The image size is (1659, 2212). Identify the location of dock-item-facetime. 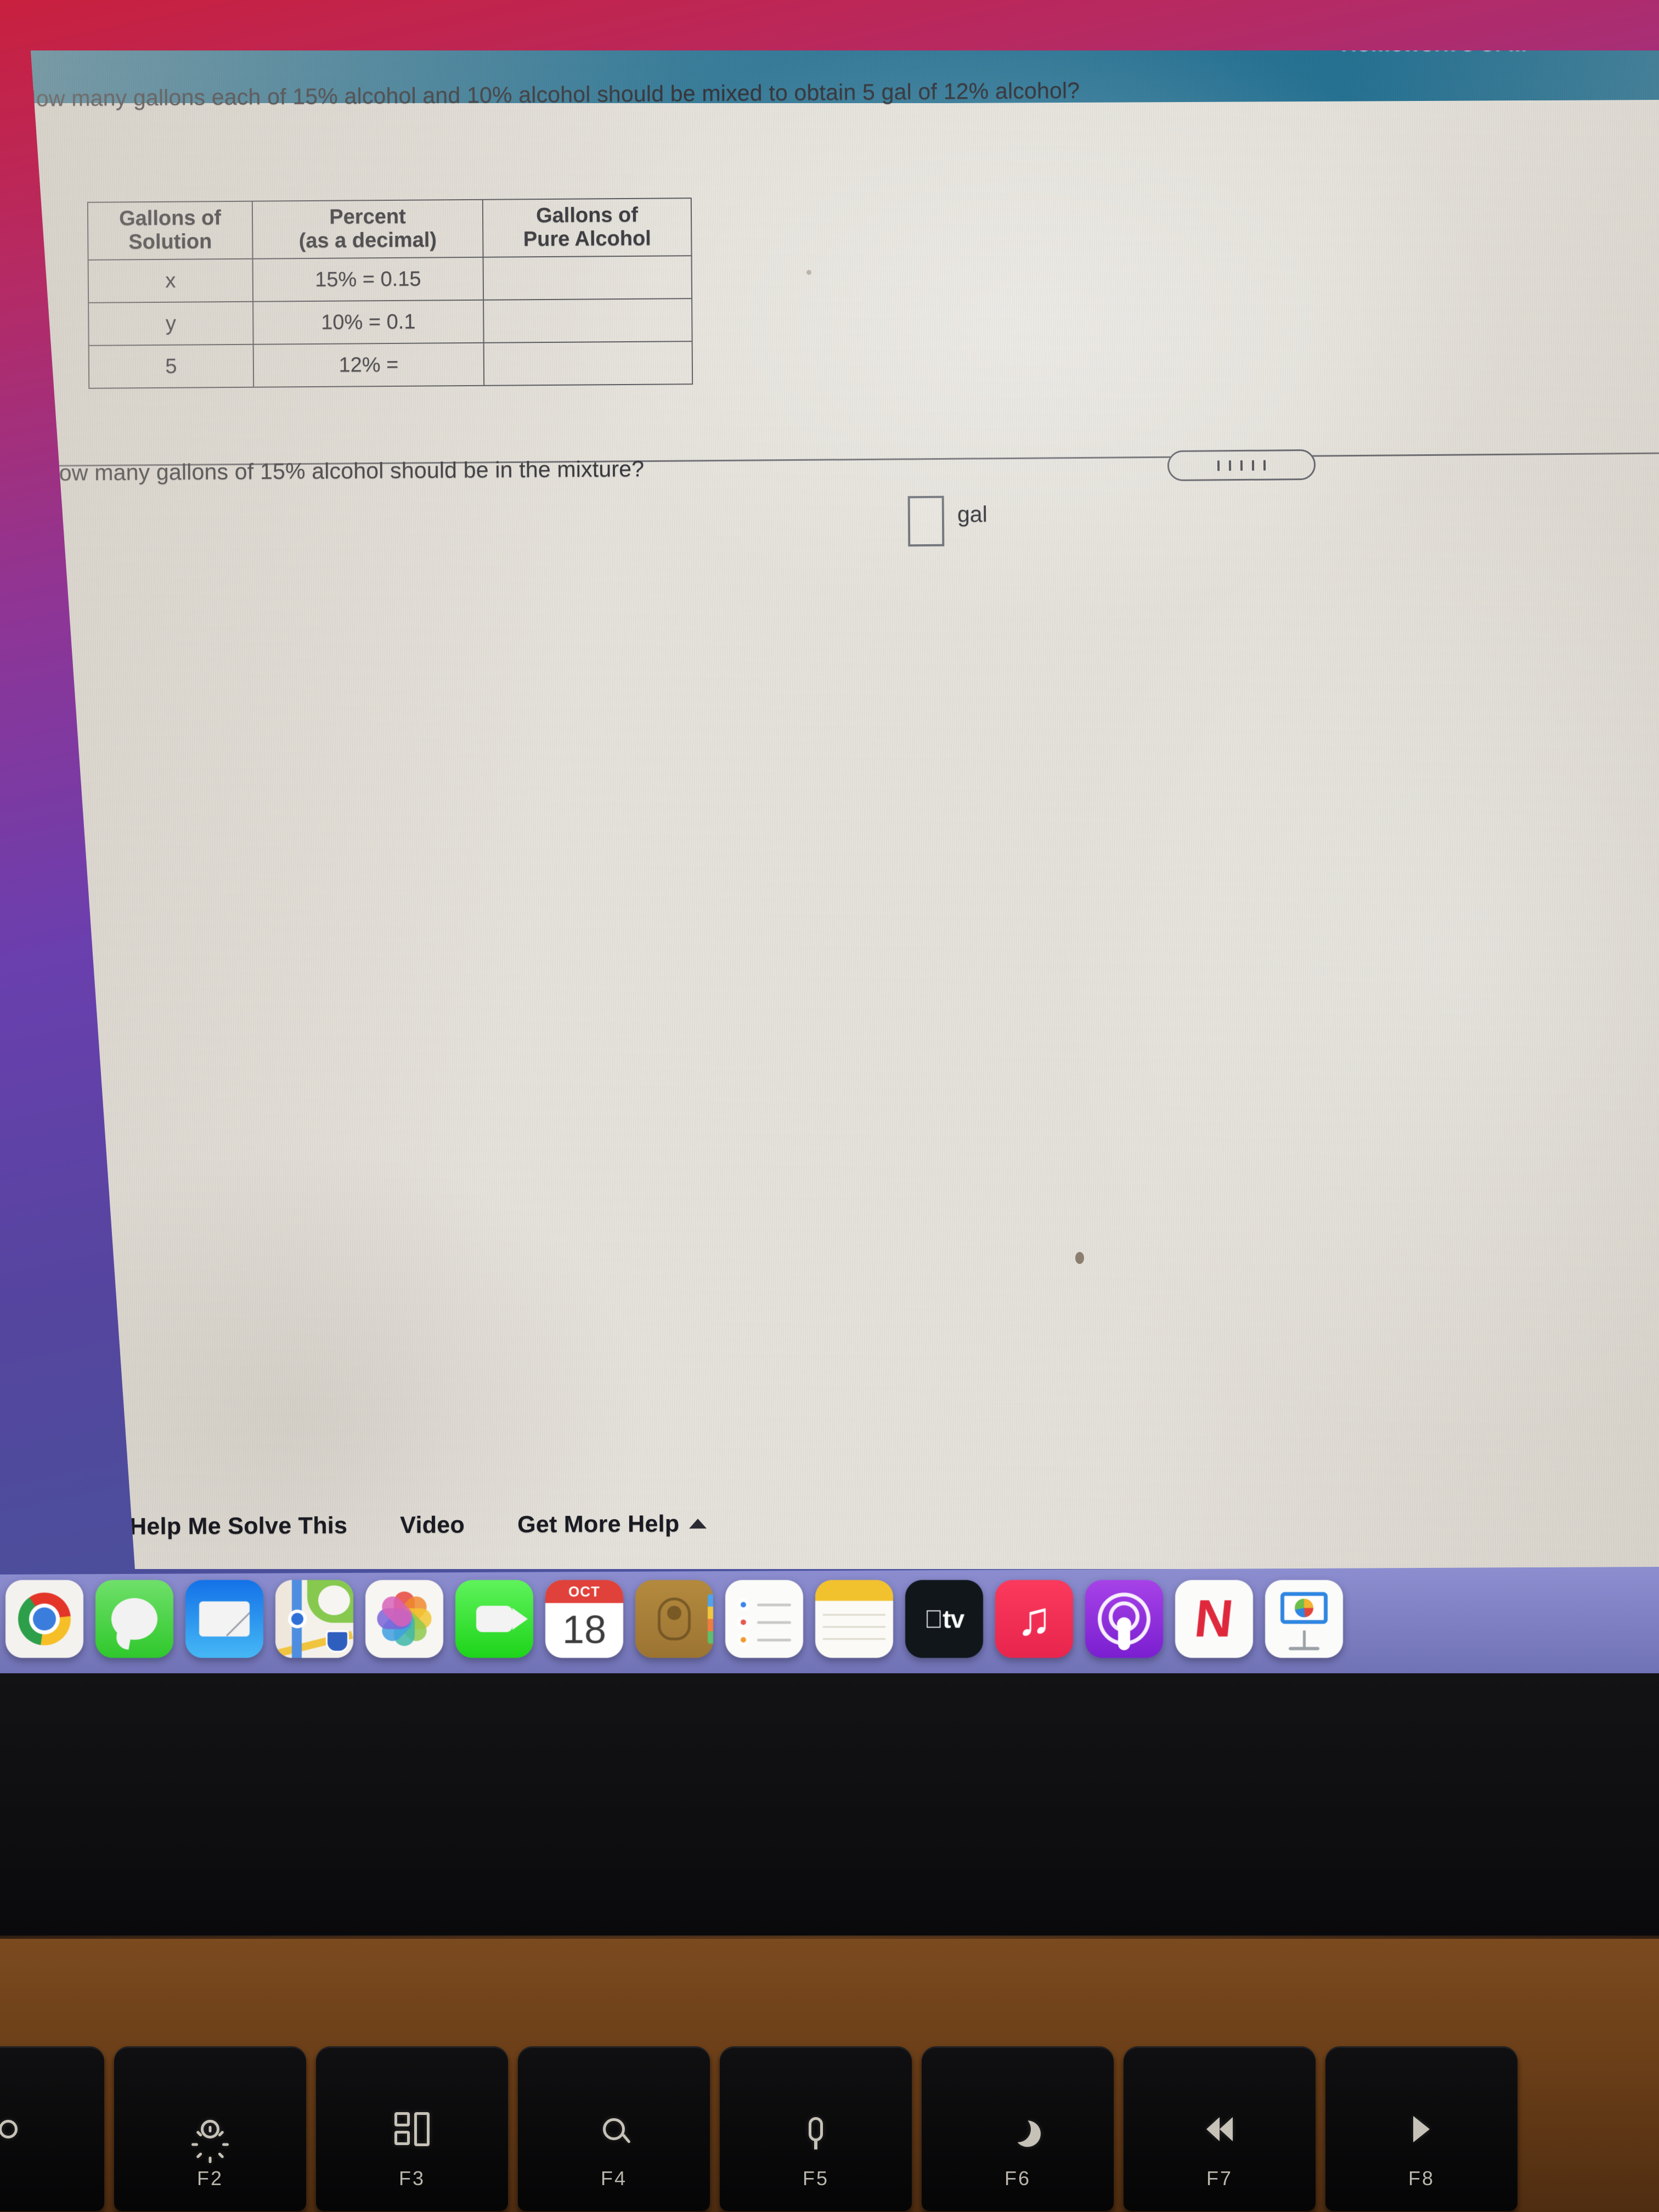
(494, 1619).